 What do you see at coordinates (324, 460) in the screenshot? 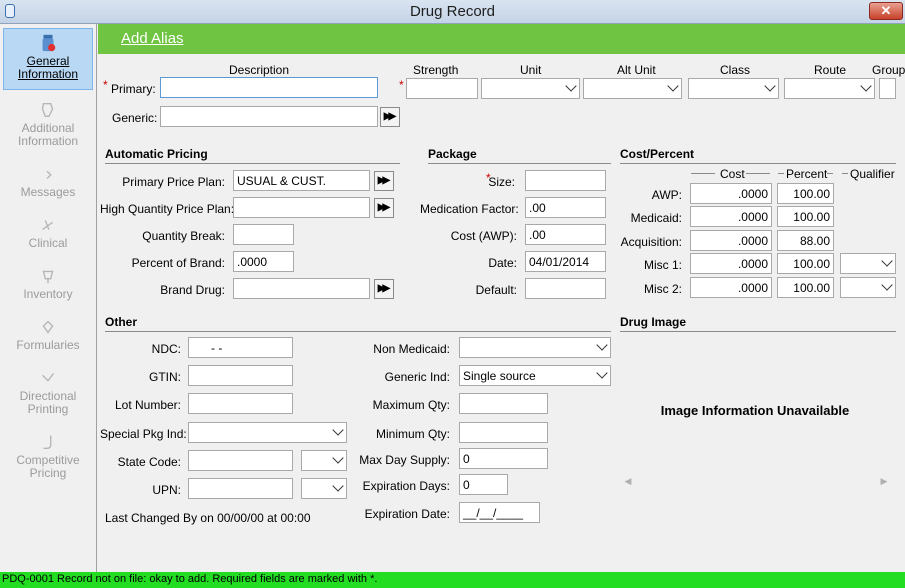
I see `state-code-select` at bounding box center [324, 460].